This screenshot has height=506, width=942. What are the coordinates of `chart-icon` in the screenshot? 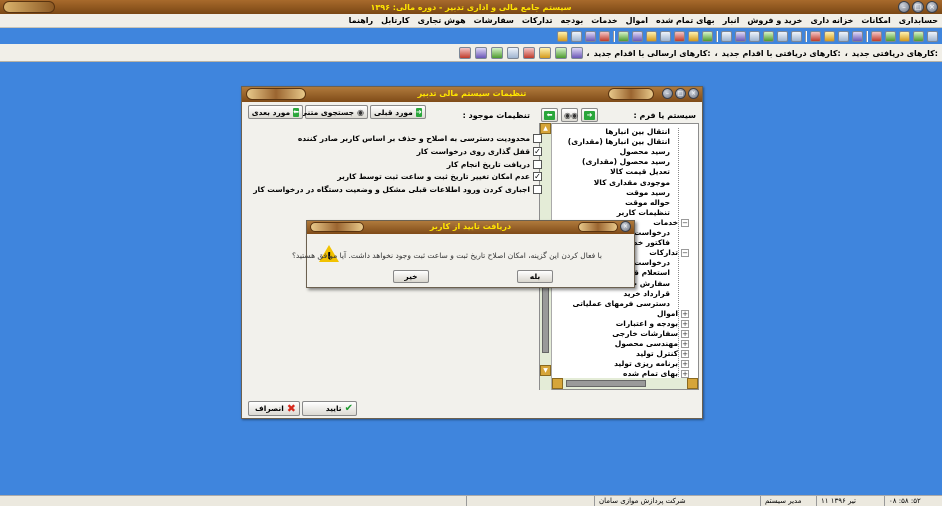 It's located at (918, 36).